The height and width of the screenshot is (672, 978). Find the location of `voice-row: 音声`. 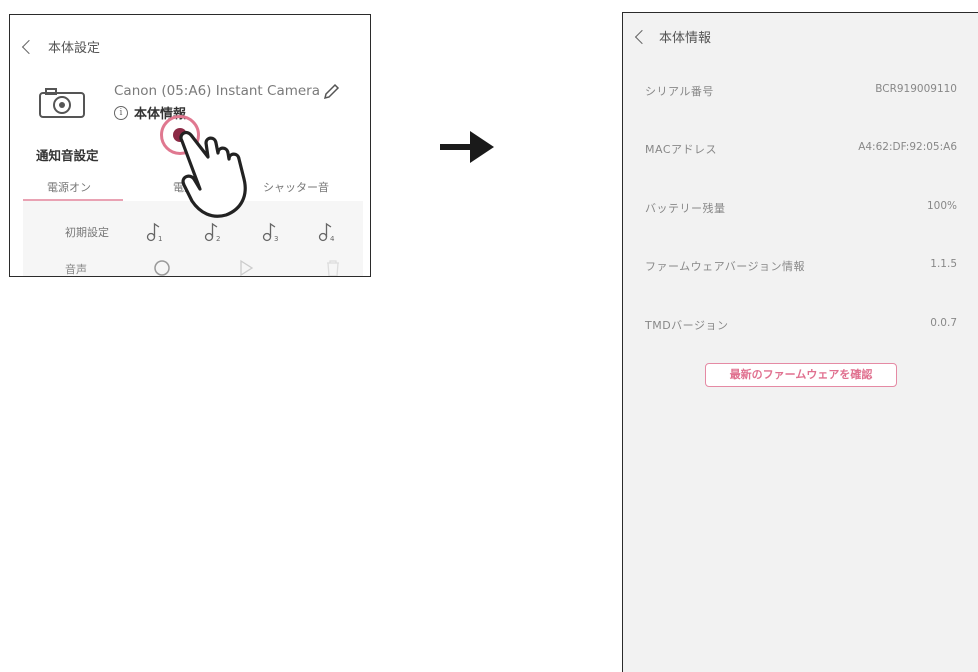

voice-row: 音声 is located at coordinates (193, 267).